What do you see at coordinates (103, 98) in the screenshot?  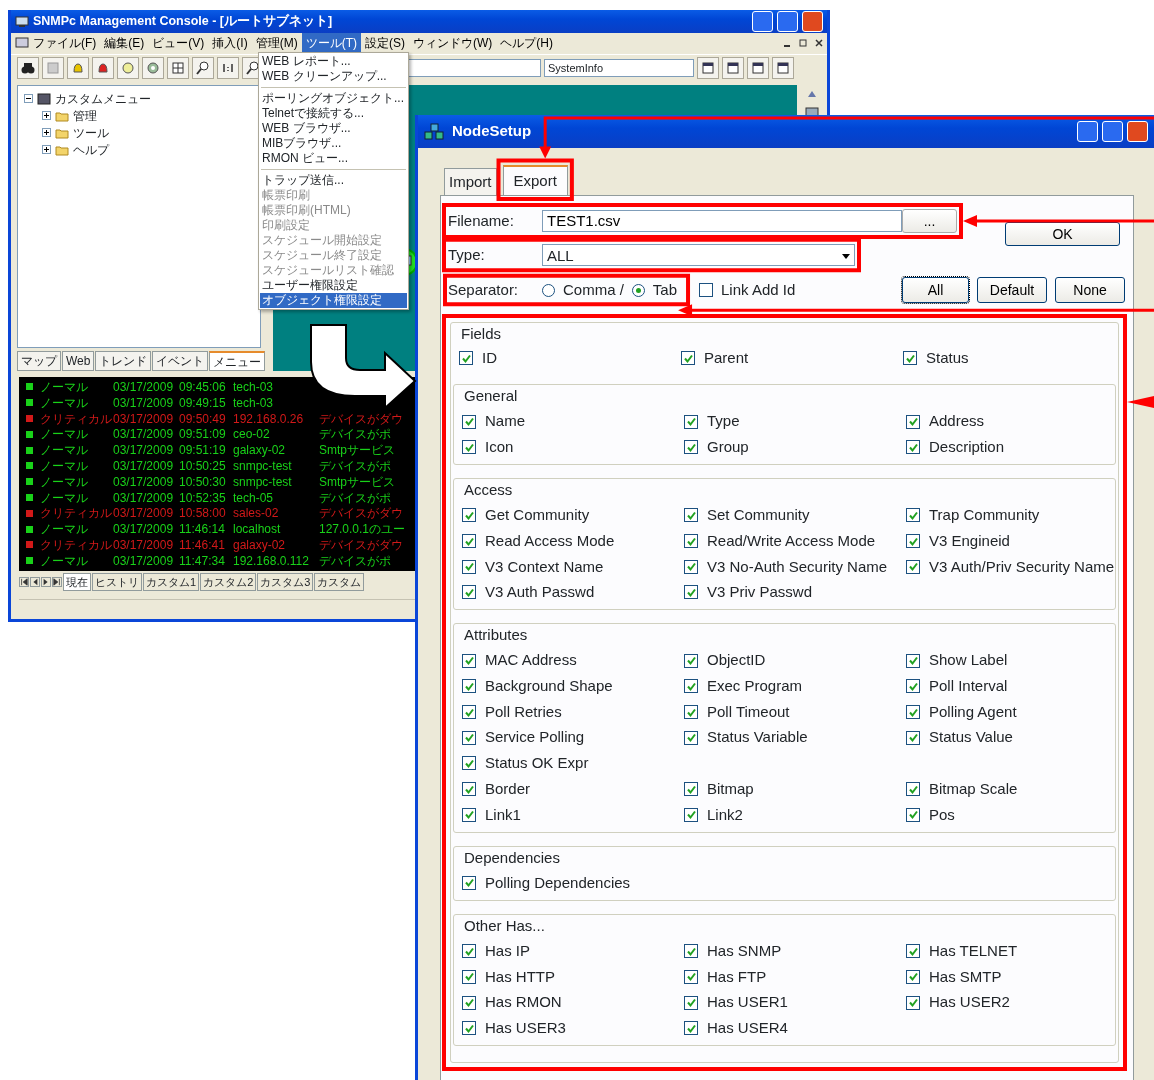 I see `tree-item: カスタムメニュー` at bounding box center [103, 98].